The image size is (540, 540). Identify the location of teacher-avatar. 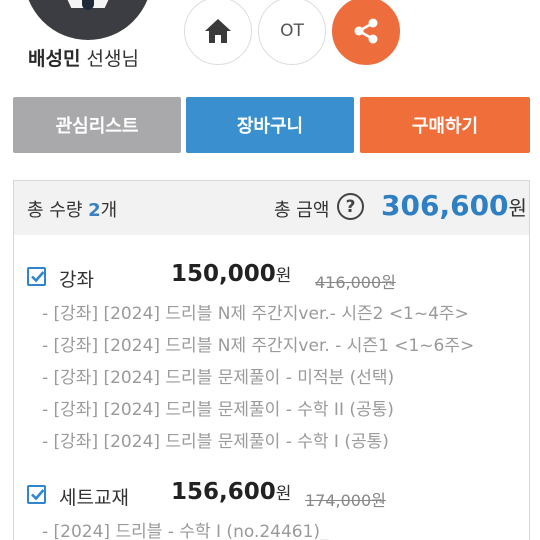
(88, 20).